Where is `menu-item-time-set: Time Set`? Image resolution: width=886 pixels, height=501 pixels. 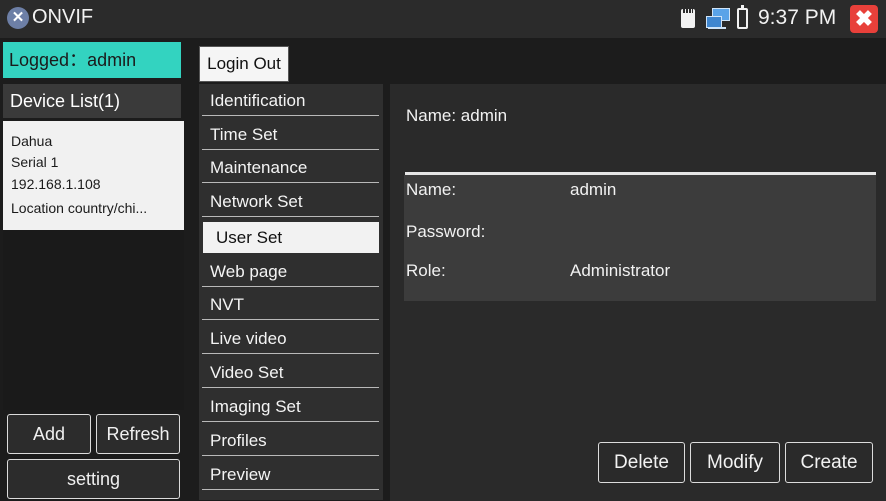 menu-item-time-set: Time Set is located at coordinates (290, 134).